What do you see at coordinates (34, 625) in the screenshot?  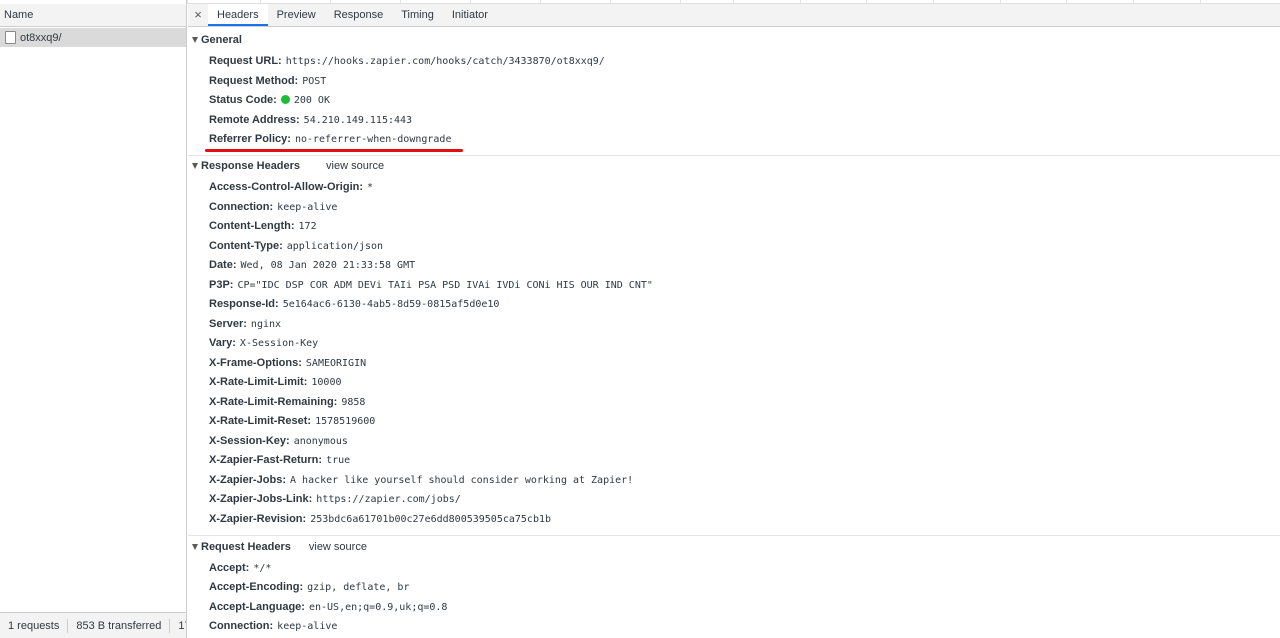 I see `request-count: 1 requests` at bounding box center [34, 625].